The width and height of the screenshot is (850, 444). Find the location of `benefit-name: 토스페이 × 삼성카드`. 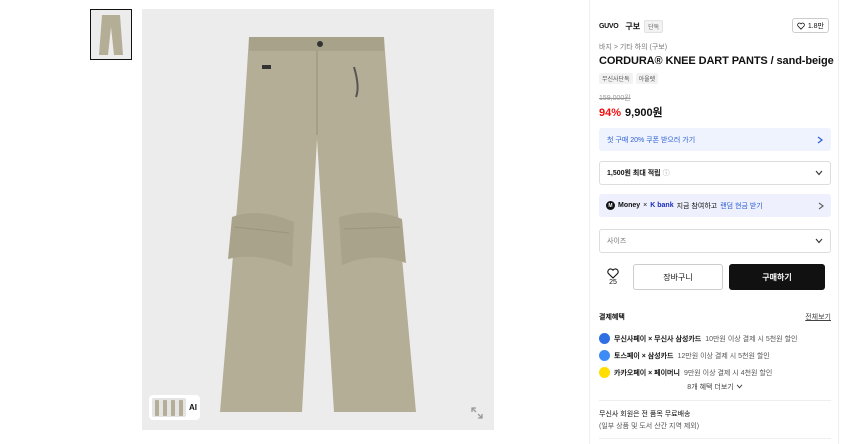

benefit-name: 토스페이 × 삼성카드 is located at coordinates (644, 356).